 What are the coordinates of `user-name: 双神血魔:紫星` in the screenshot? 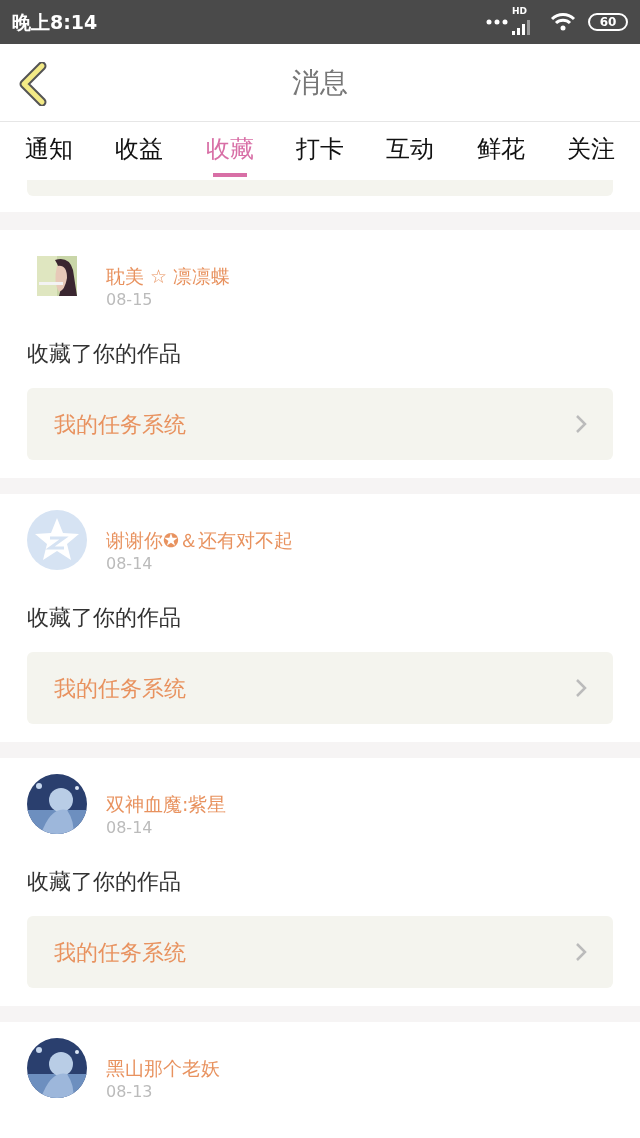 It's located at (166, 804).